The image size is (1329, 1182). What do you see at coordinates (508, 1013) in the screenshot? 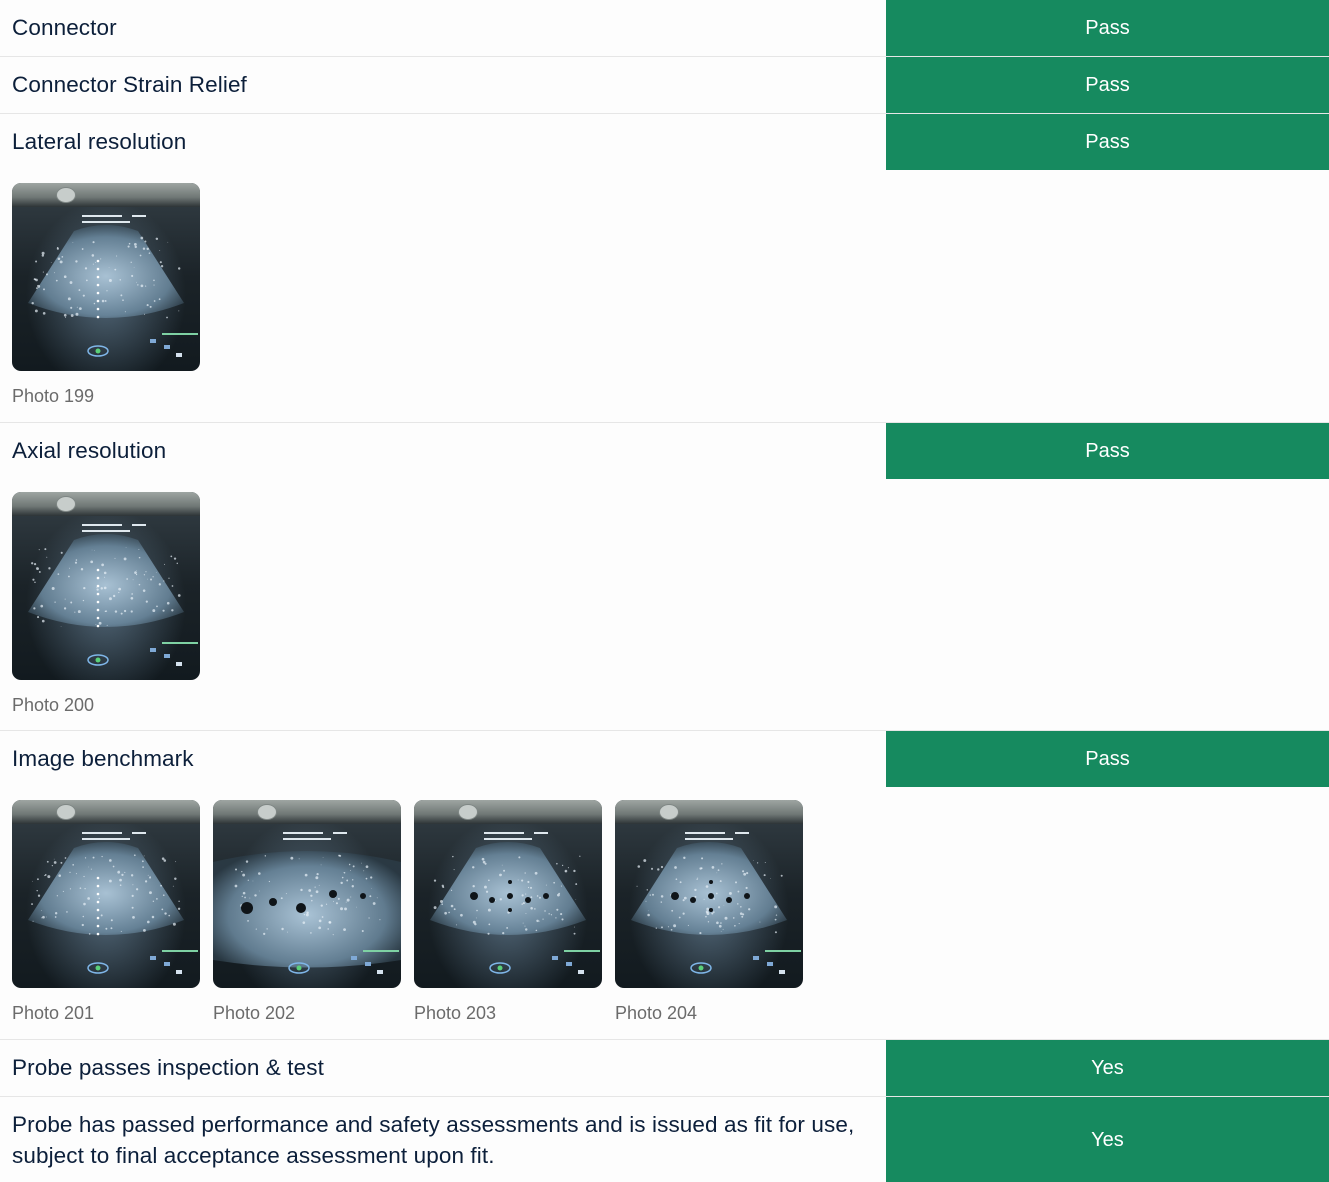
I see `photo-caption: Photo 203` at bounding box center [508, 1013].